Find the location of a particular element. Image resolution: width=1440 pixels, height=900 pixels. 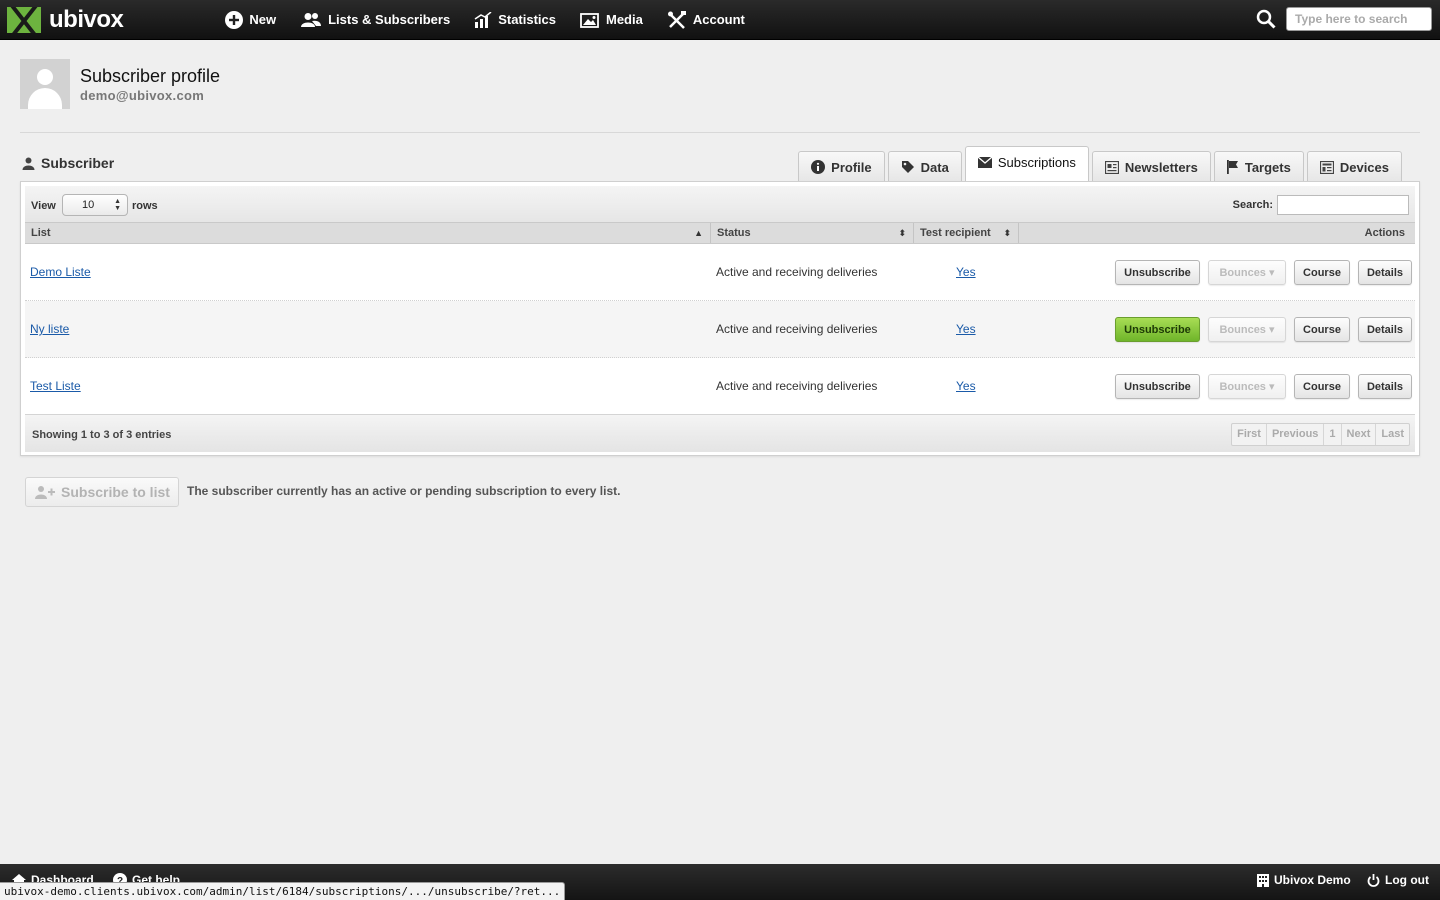

nav-account: Account is located at coordinates (706, 19).